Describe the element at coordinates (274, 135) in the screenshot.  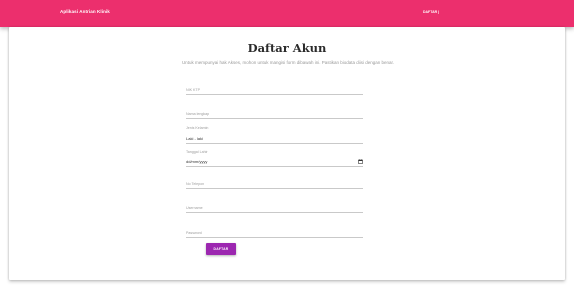
I see `gender-select: Jenis Kelamin Laki - laki` at that location.